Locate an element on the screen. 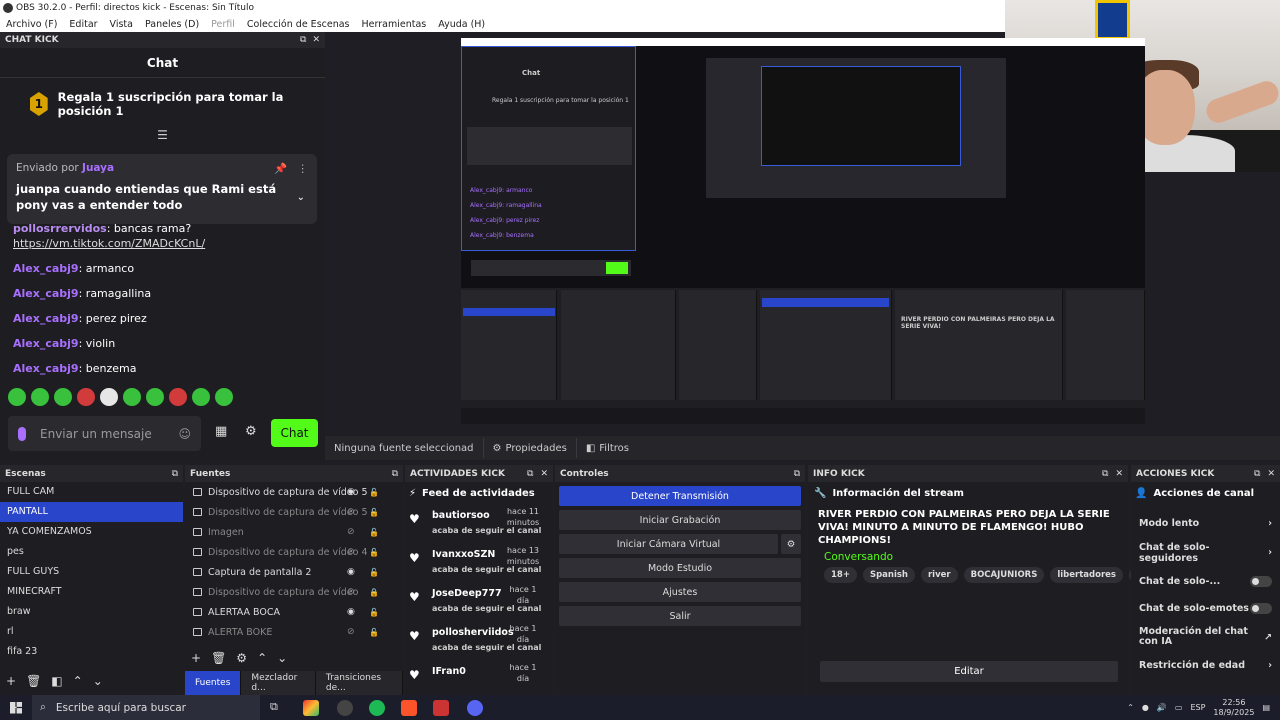 This screenshot has height=720, width=1280. expand-icon: ☰ is located at coordinates (162, 135).